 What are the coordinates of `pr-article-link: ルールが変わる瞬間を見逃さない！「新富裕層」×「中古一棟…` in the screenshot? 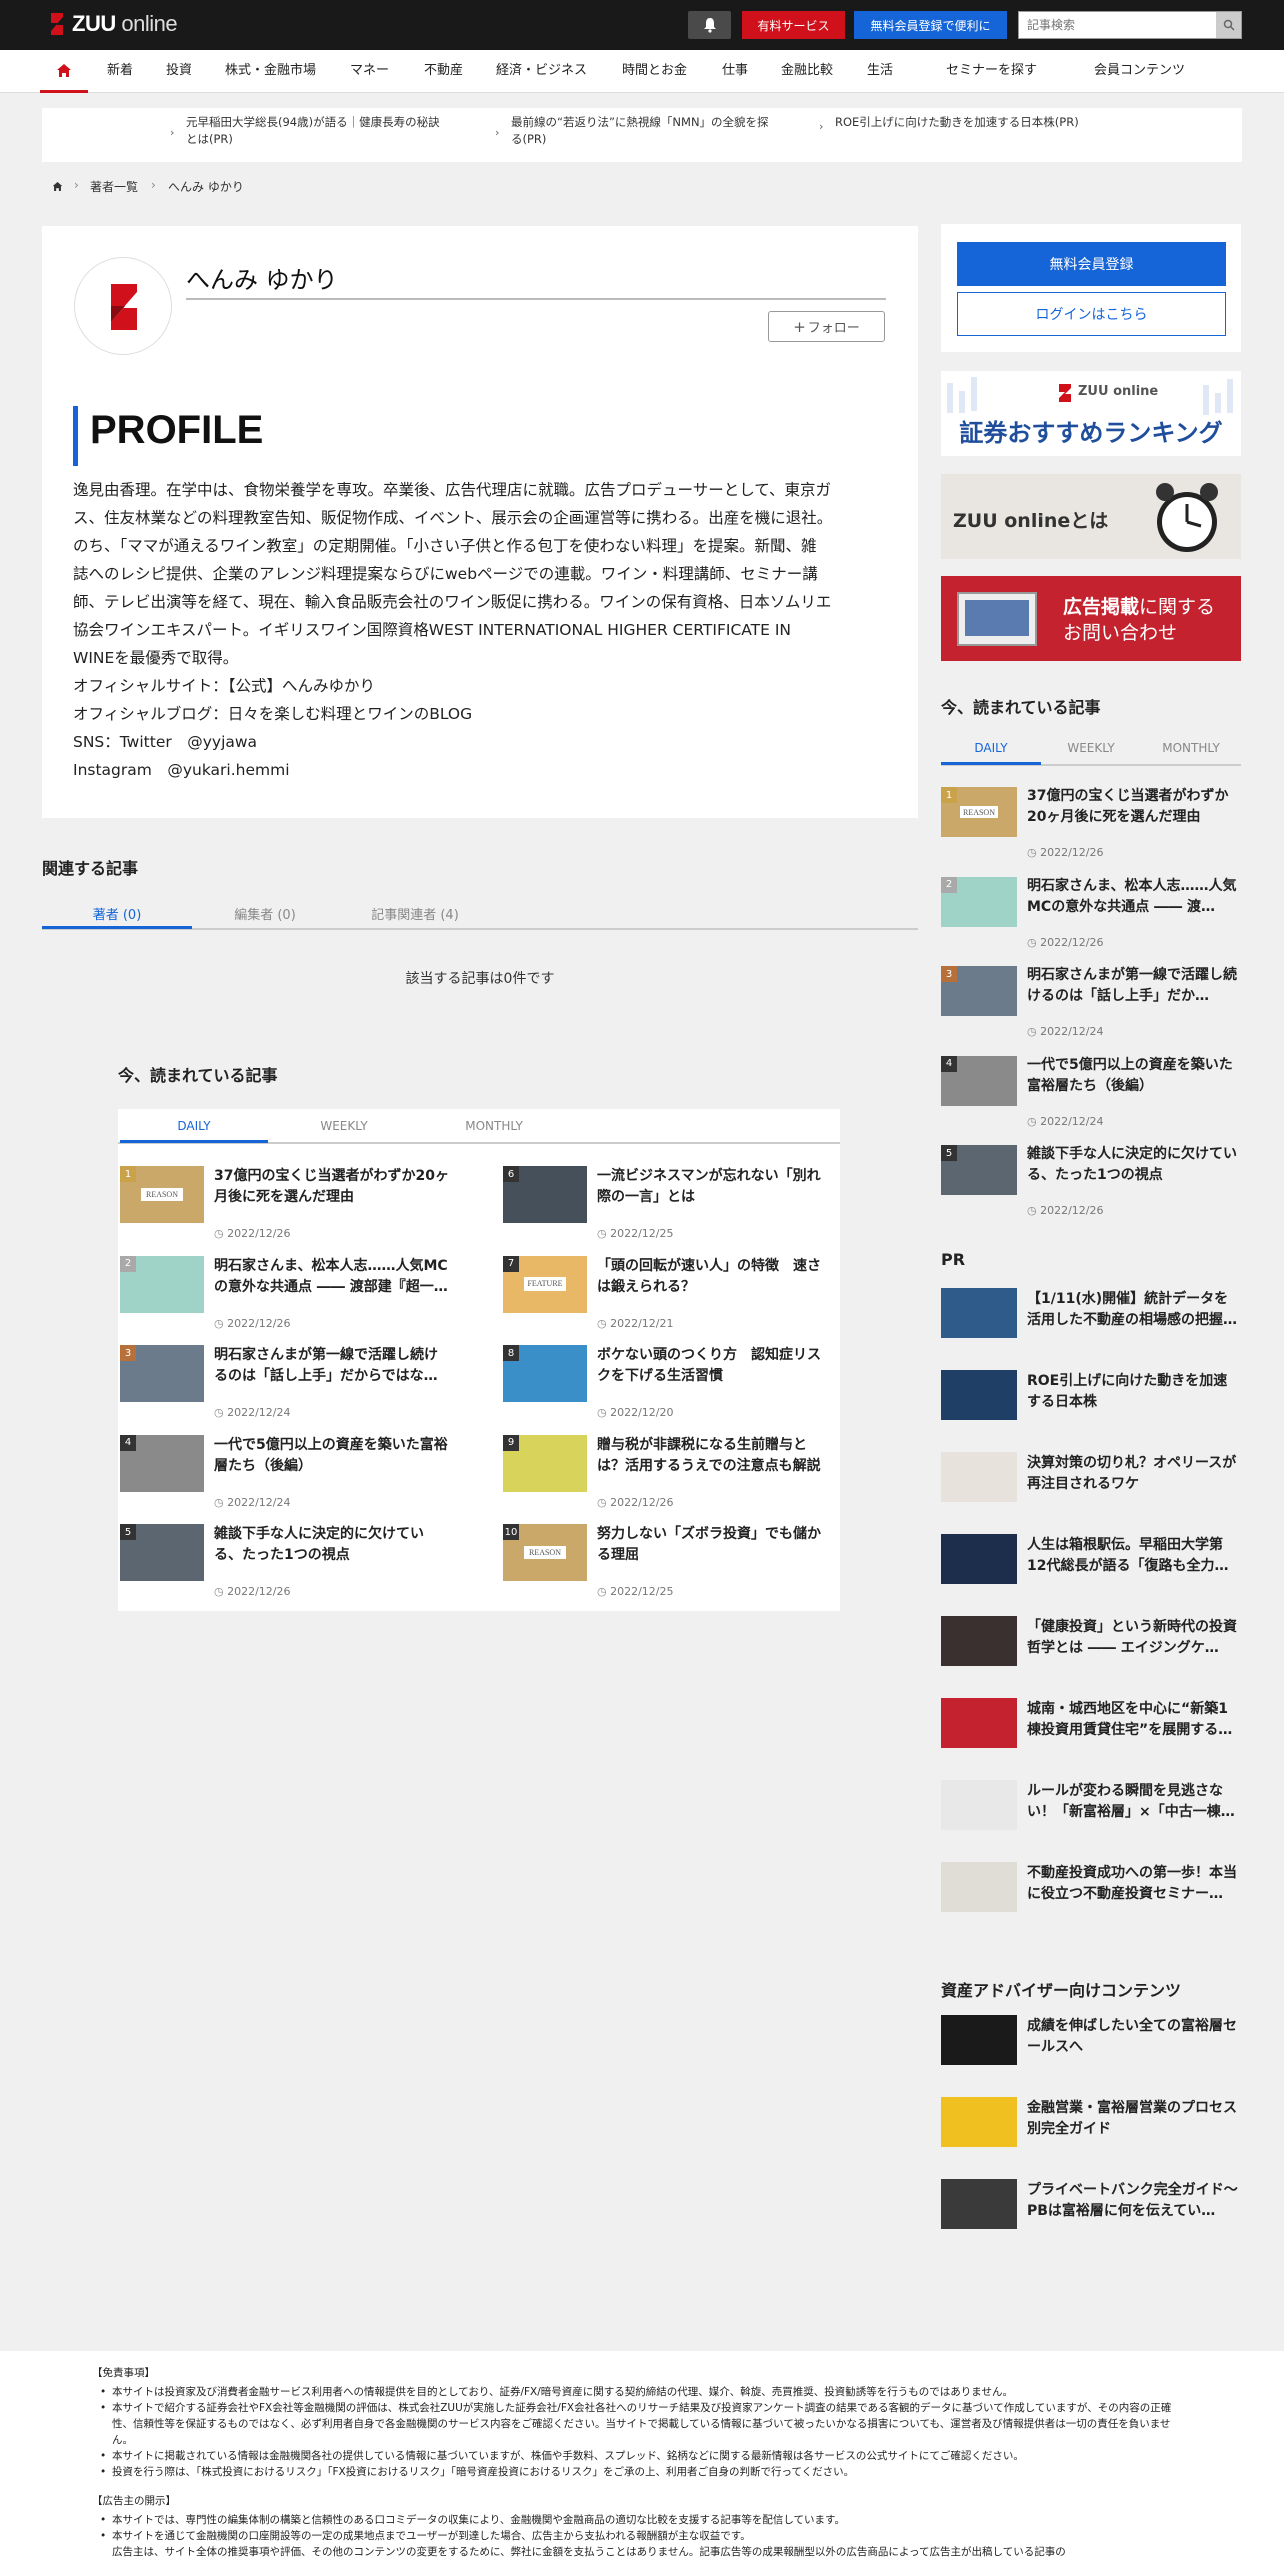 It's located at (1134, 1802).